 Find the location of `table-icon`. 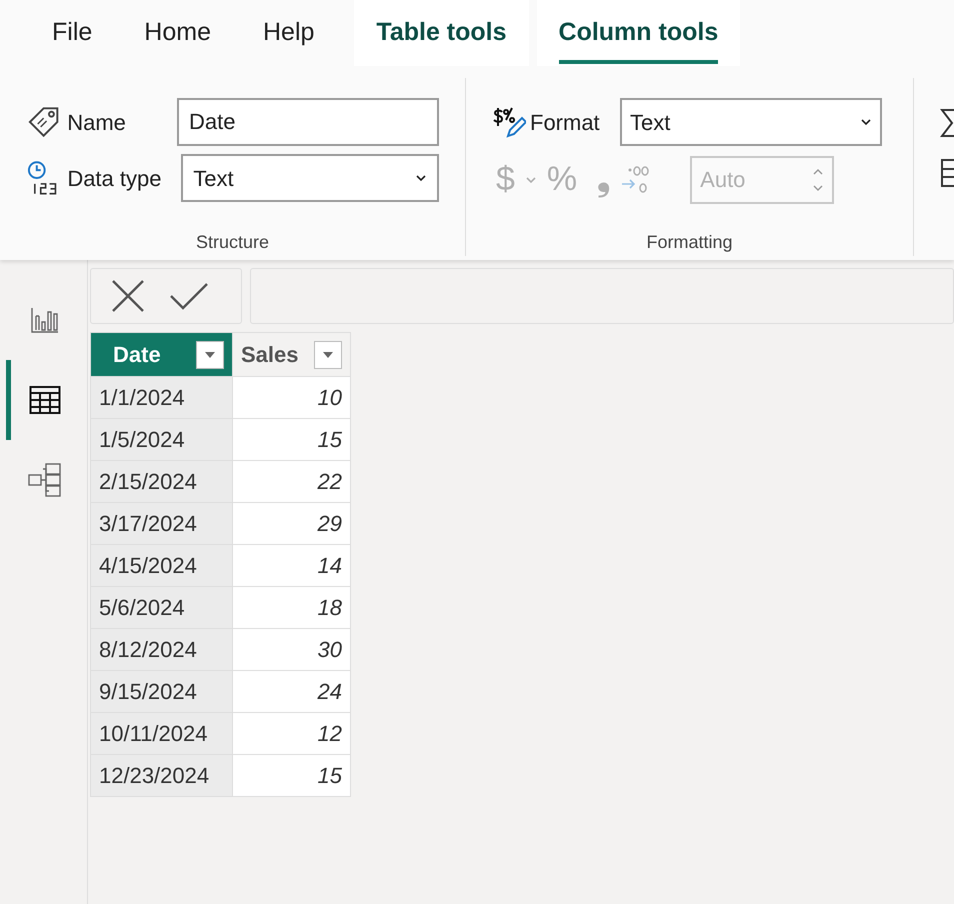

table-icon is located at coordinates (45, 400).